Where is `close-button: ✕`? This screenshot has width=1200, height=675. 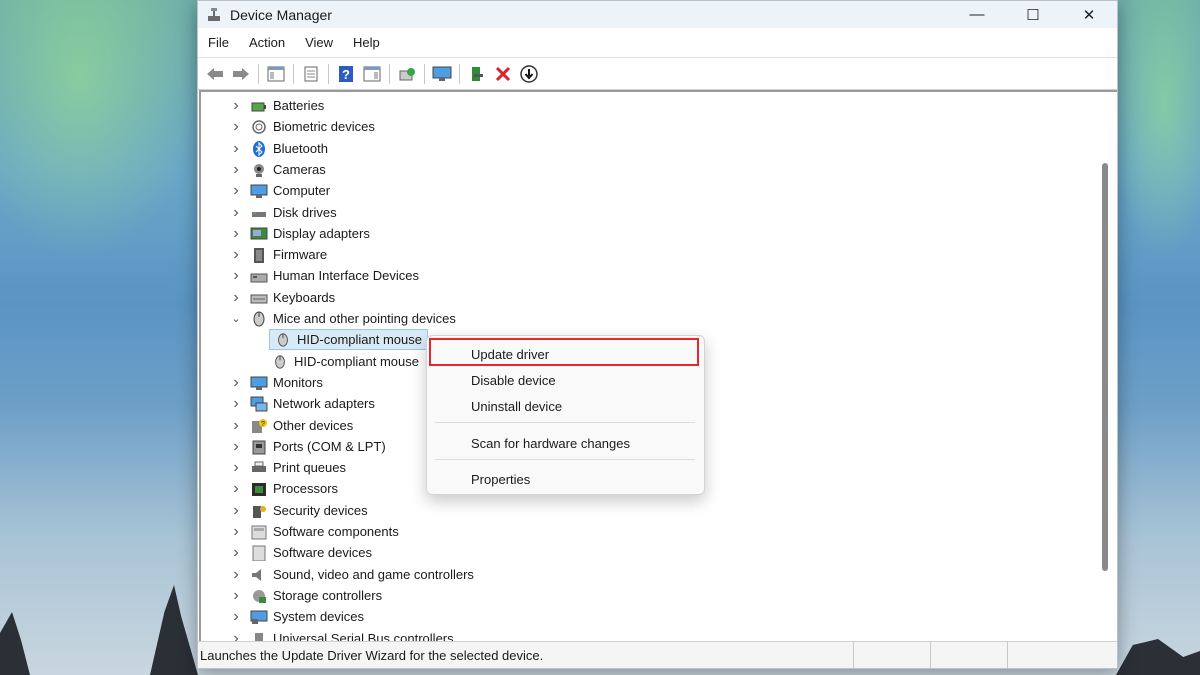 close-button: ✕ is located at coordinates (1089, 14).